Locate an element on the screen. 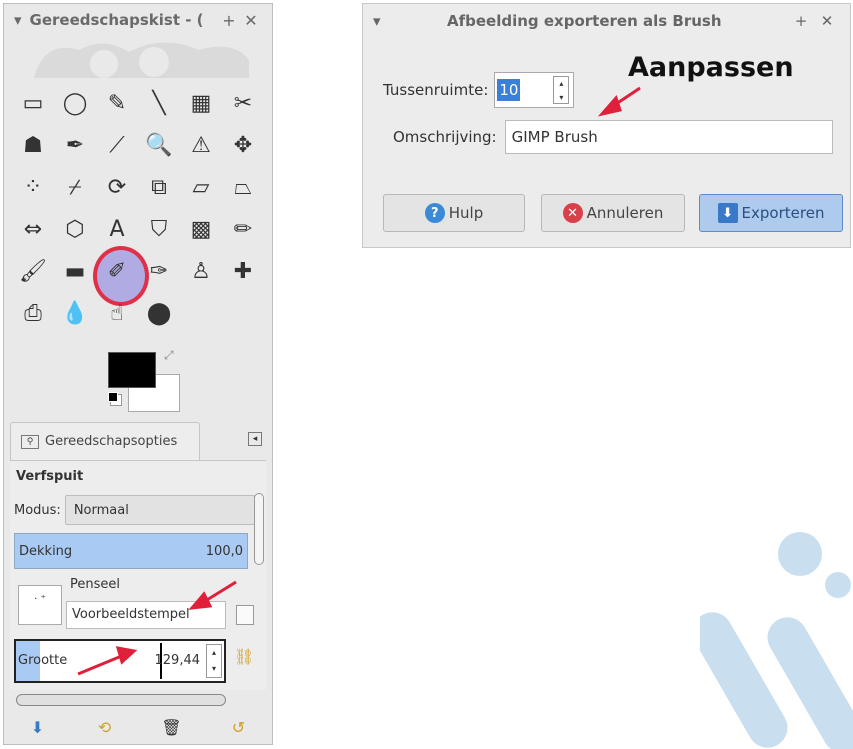 The image size is (853, 749). spacing-spin-buttons: ▴ ▾ is located at coordinates (561, 90).